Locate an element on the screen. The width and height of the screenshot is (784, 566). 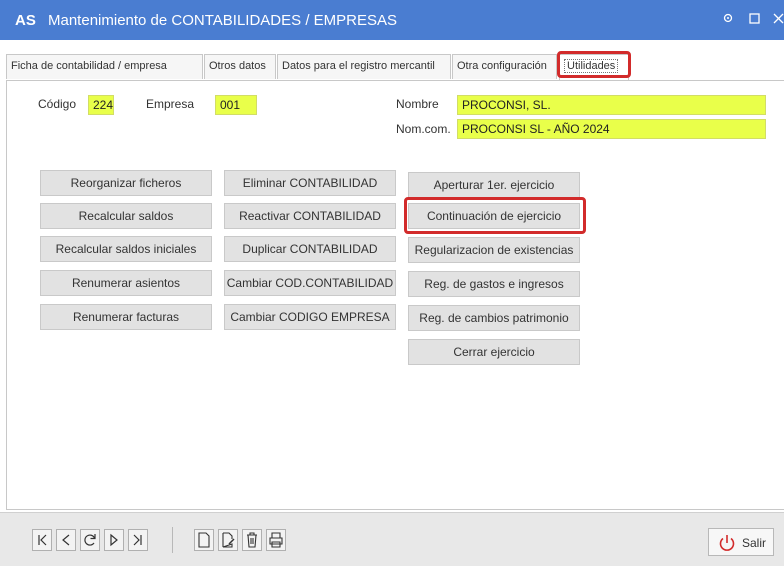
reactivar-contabilidad-button: Reactivar CONTABILIDAD is located at coordinates (310, 216).